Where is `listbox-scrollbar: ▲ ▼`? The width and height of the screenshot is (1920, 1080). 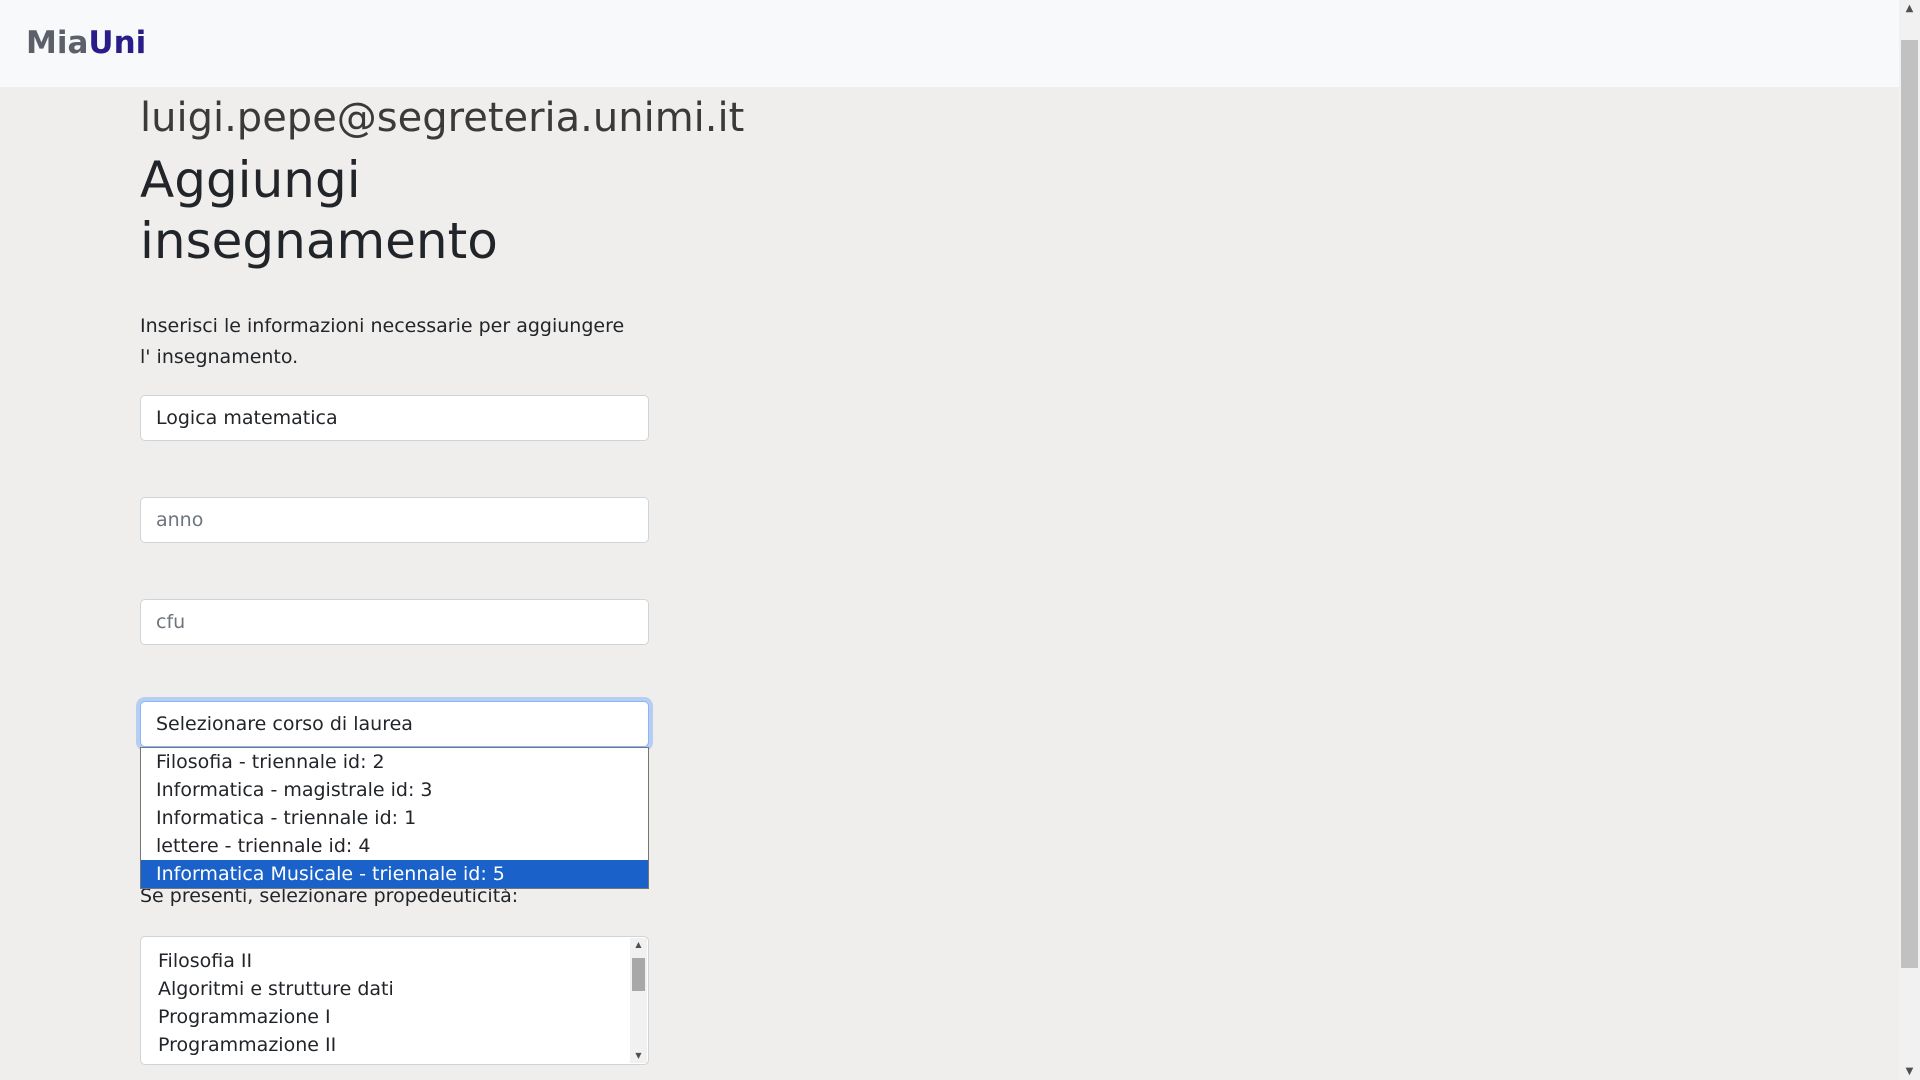 listbox-scrollbar: ▲ ▼ is located at coordinates (638, 1000).